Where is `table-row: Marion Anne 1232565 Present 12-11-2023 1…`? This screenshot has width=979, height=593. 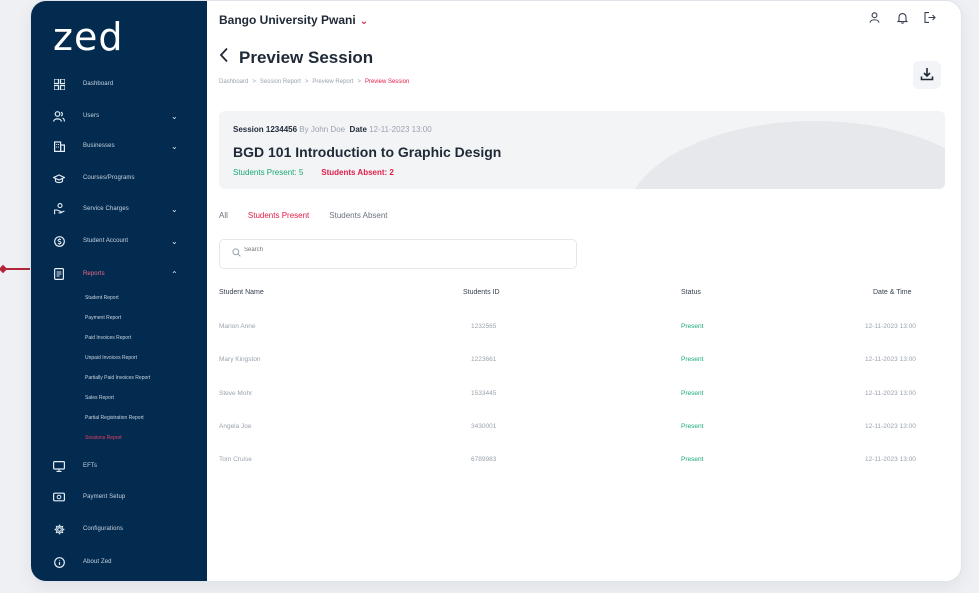
table-row: Marion Anne 1232565 Present 12-11-2023 1… is located at coordinates (582, 340).